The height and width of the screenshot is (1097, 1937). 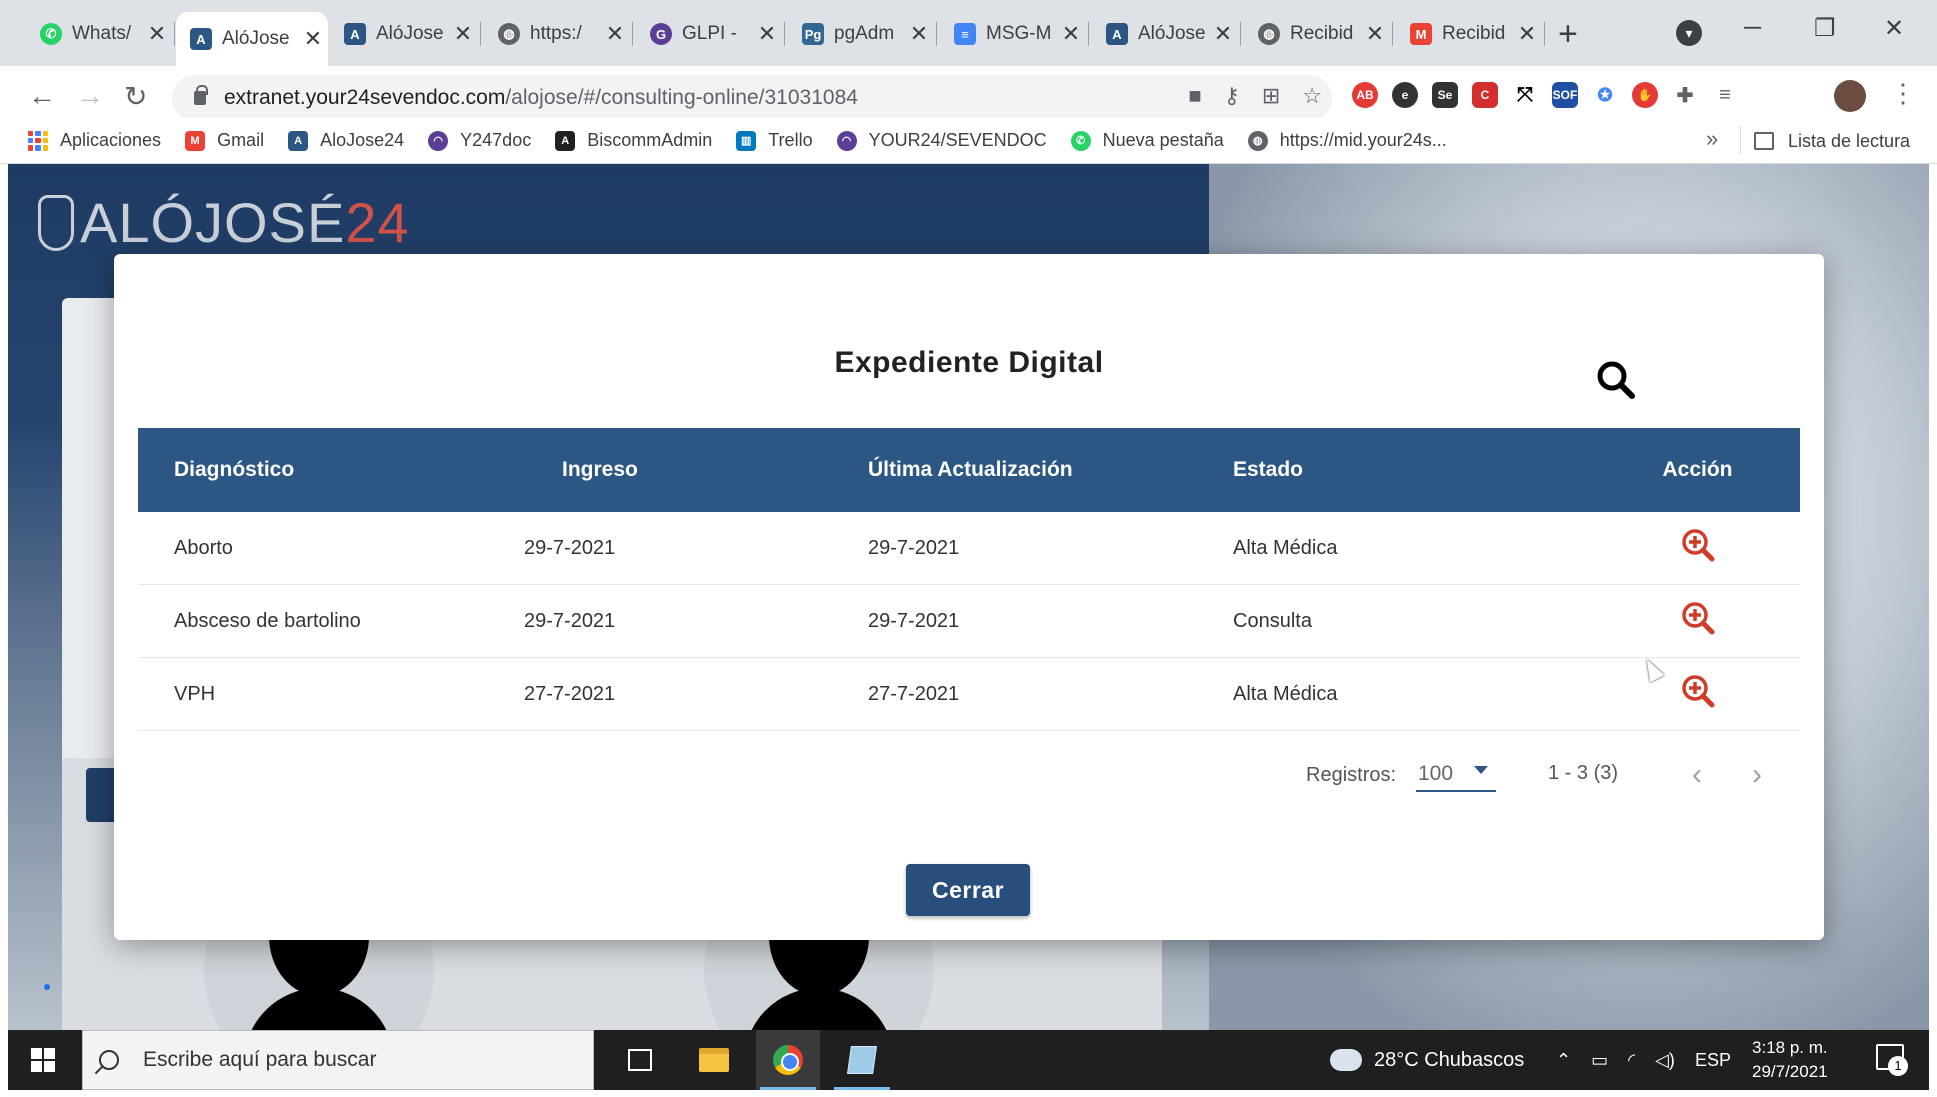 I want to click on extensions-puzzle-icon: ✚, so click(x=1685, y=95).